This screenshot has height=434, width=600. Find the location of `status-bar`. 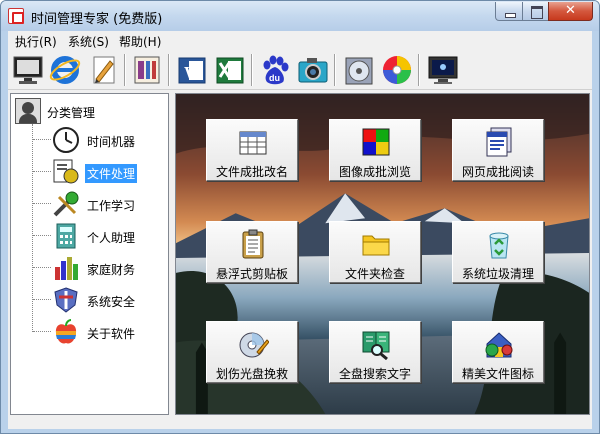

status-bar is located at coordinates (300, 423).